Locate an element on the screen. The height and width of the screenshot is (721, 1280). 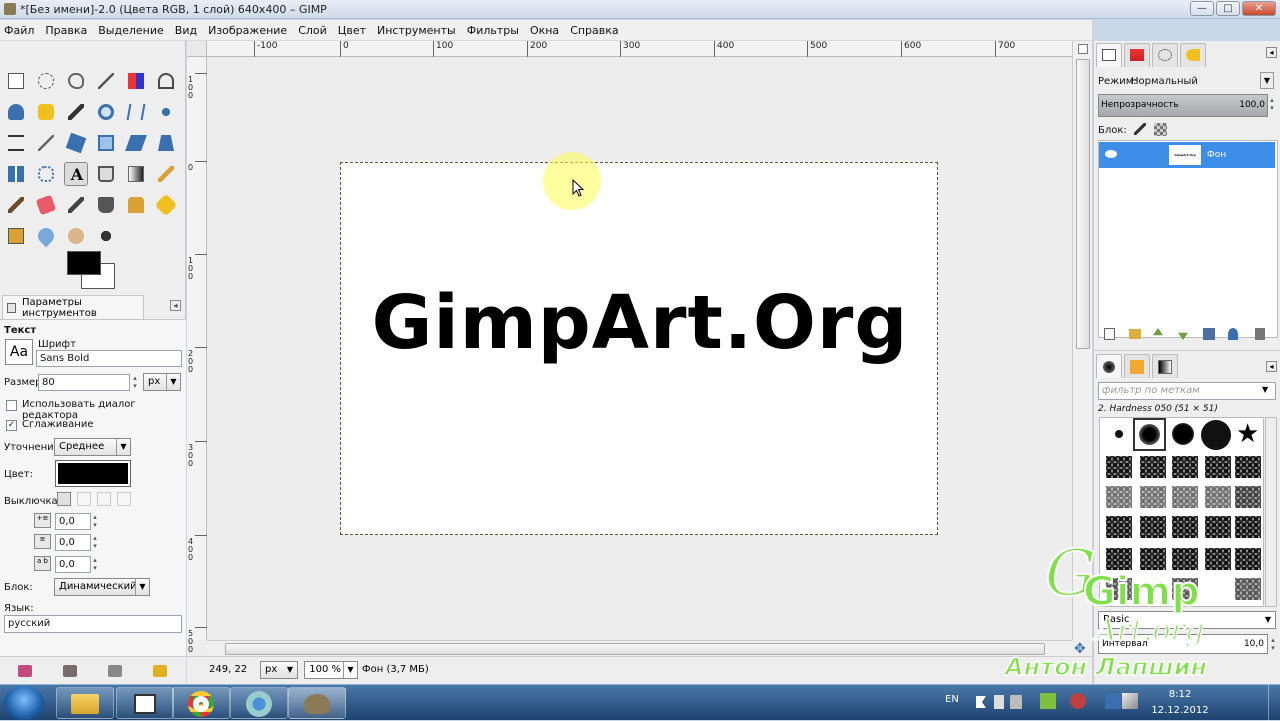
language-input: русский is located at coordinates (93, 624).